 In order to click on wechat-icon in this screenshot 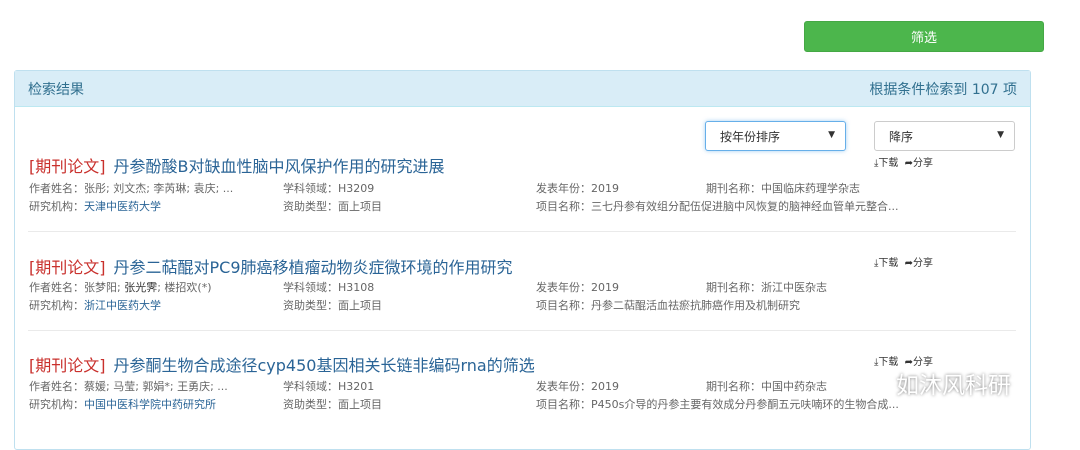, I will do `click(873, 382)`.